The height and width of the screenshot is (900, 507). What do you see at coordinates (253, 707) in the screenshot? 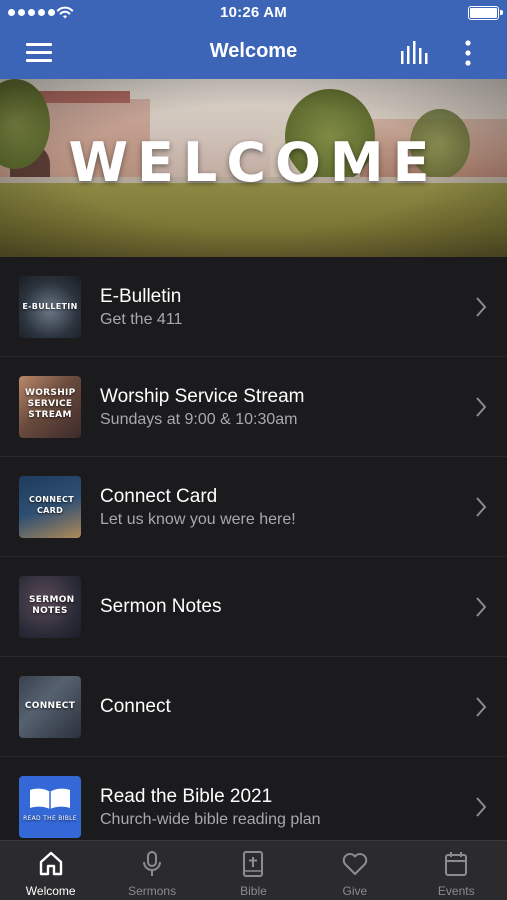
I see `list-item-connect: CONNECT Connect` at bounding box center [253, 707].